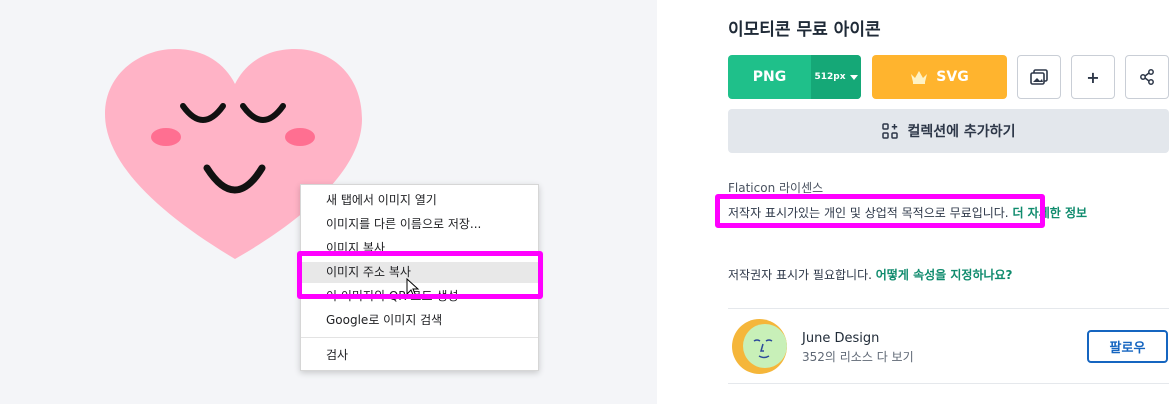  I want to click on collection-add-icon, so click(889, 131).